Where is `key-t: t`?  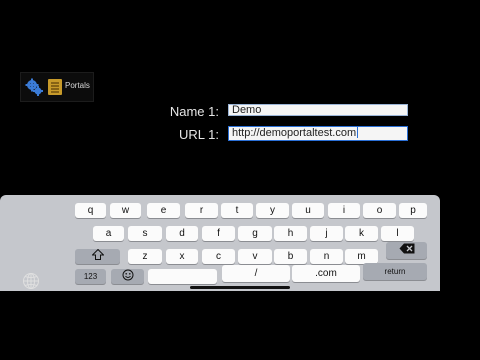
key-t: t is located at coordinates (237, 210).